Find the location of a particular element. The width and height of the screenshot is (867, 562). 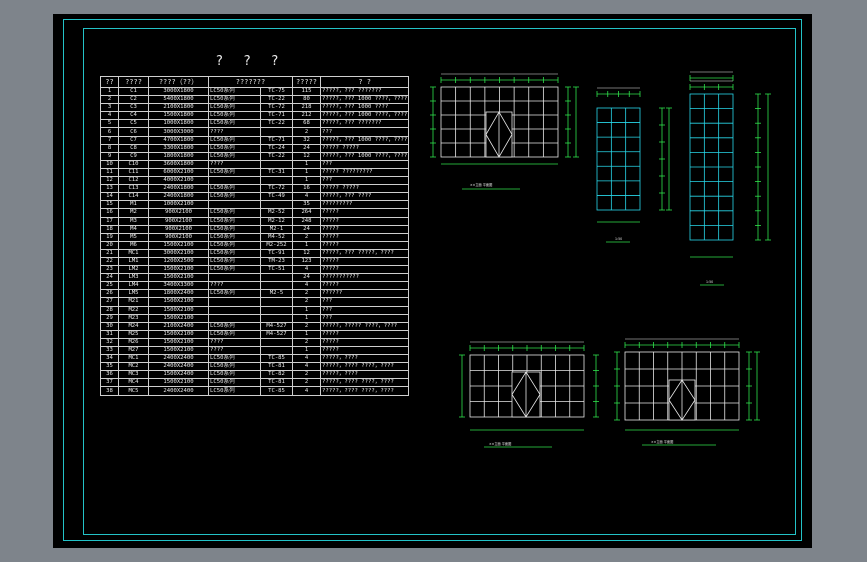

elevation-label-a: ××立面 平面图 is located at coordinates (481, 184).